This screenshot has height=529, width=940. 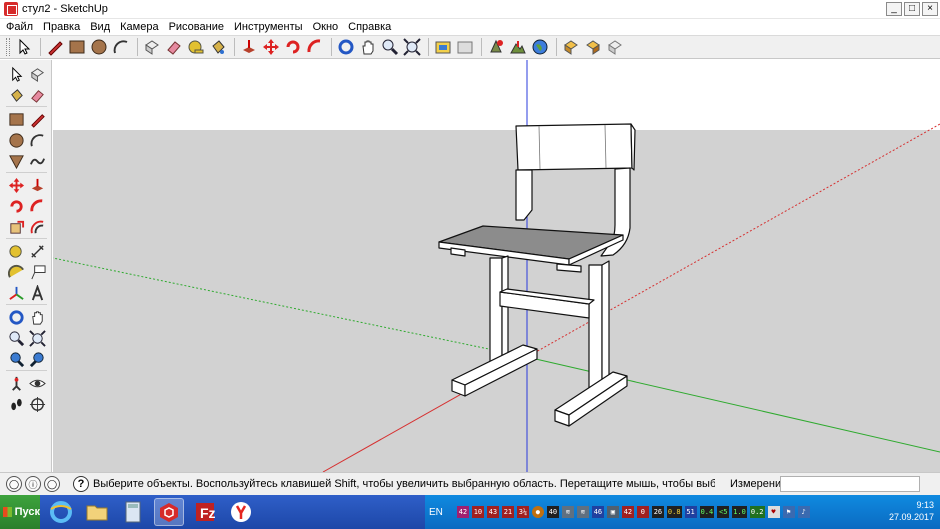 I want to click on previous-view-button, so click(x=16, y=359).